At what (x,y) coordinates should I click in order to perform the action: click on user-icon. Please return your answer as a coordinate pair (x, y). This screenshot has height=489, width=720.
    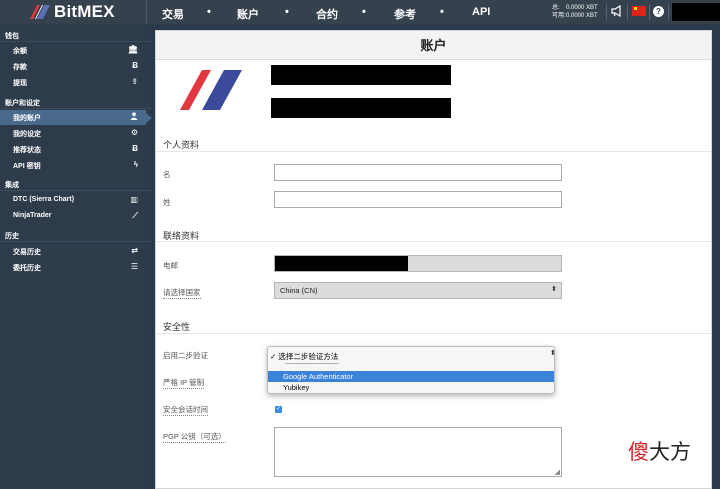
    Looking at the image, I should click on (134, 117).